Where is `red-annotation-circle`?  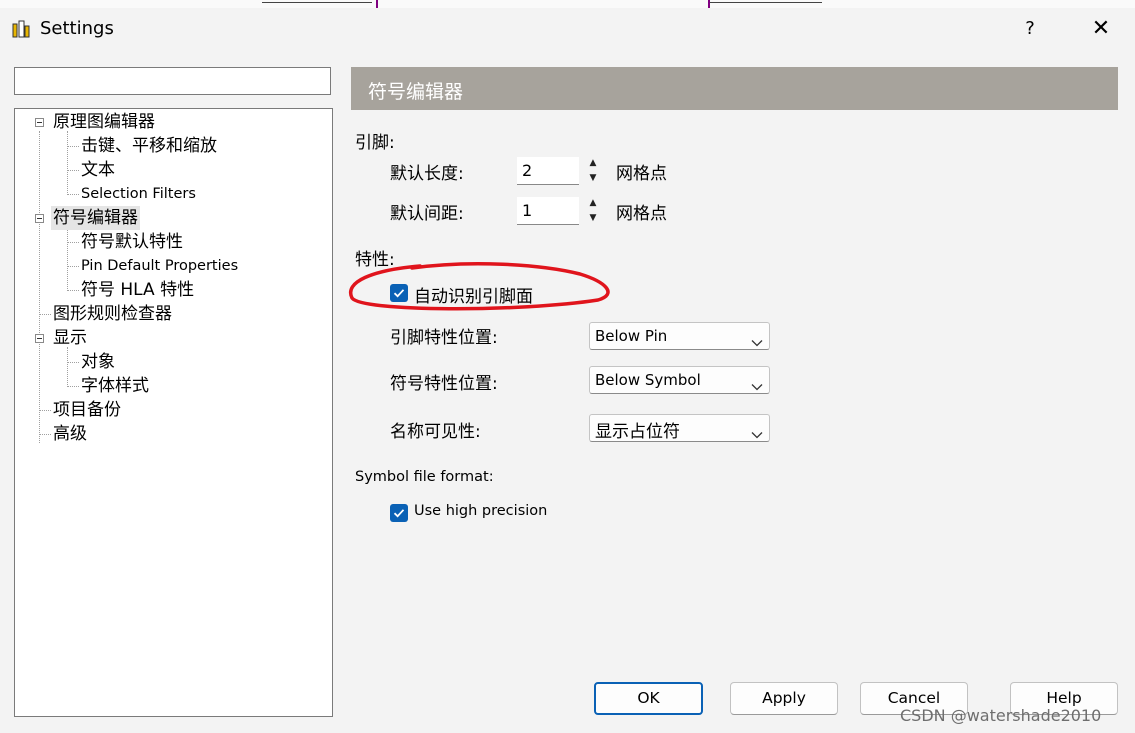
red-annotation-circle is located at coordinates (479, 286).